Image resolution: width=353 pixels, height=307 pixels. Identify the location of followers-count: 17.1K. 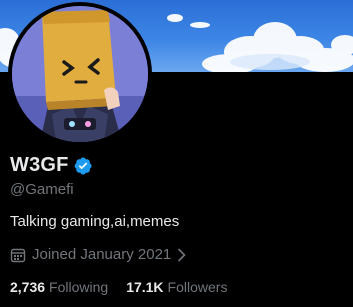
(145, 287).